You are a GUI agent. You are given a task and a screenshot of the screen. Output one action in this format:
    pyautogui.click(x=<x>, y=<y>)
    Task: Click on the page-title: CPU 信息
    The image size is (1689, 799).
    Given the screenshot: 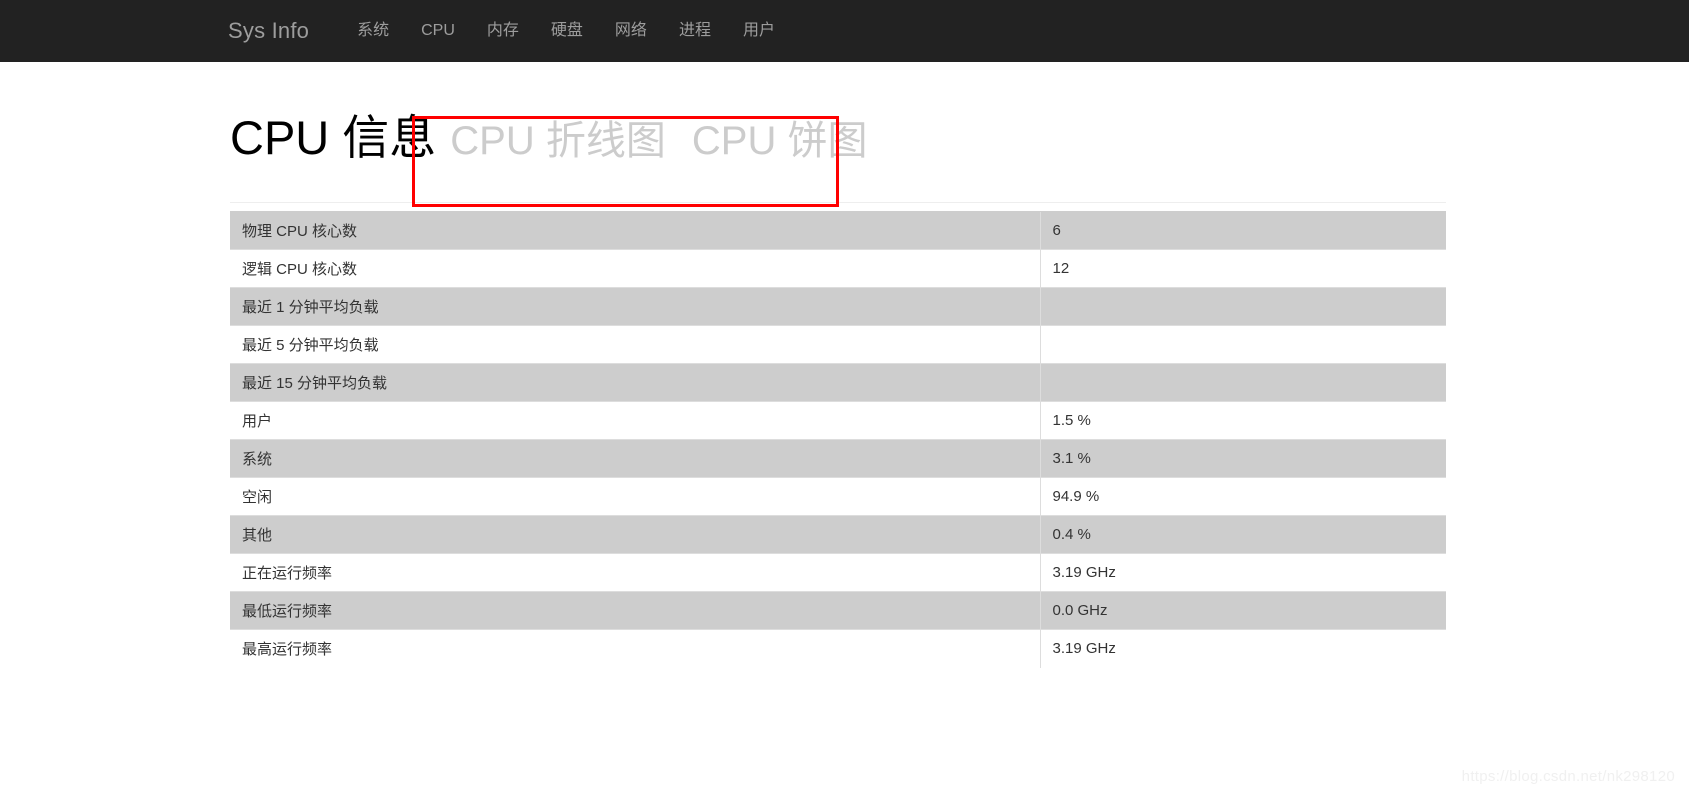 What is the action you would take?
    pyautogui.click(x=333, y=137)
    